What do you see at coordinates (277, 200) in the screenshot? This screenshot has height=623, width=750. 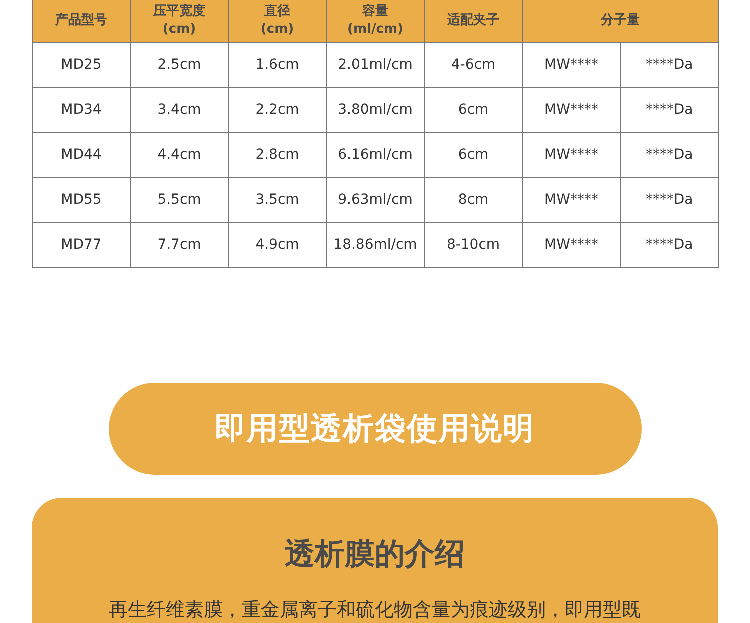 I see `table-cell: 3.5cm` at bounding box center [277, 200].